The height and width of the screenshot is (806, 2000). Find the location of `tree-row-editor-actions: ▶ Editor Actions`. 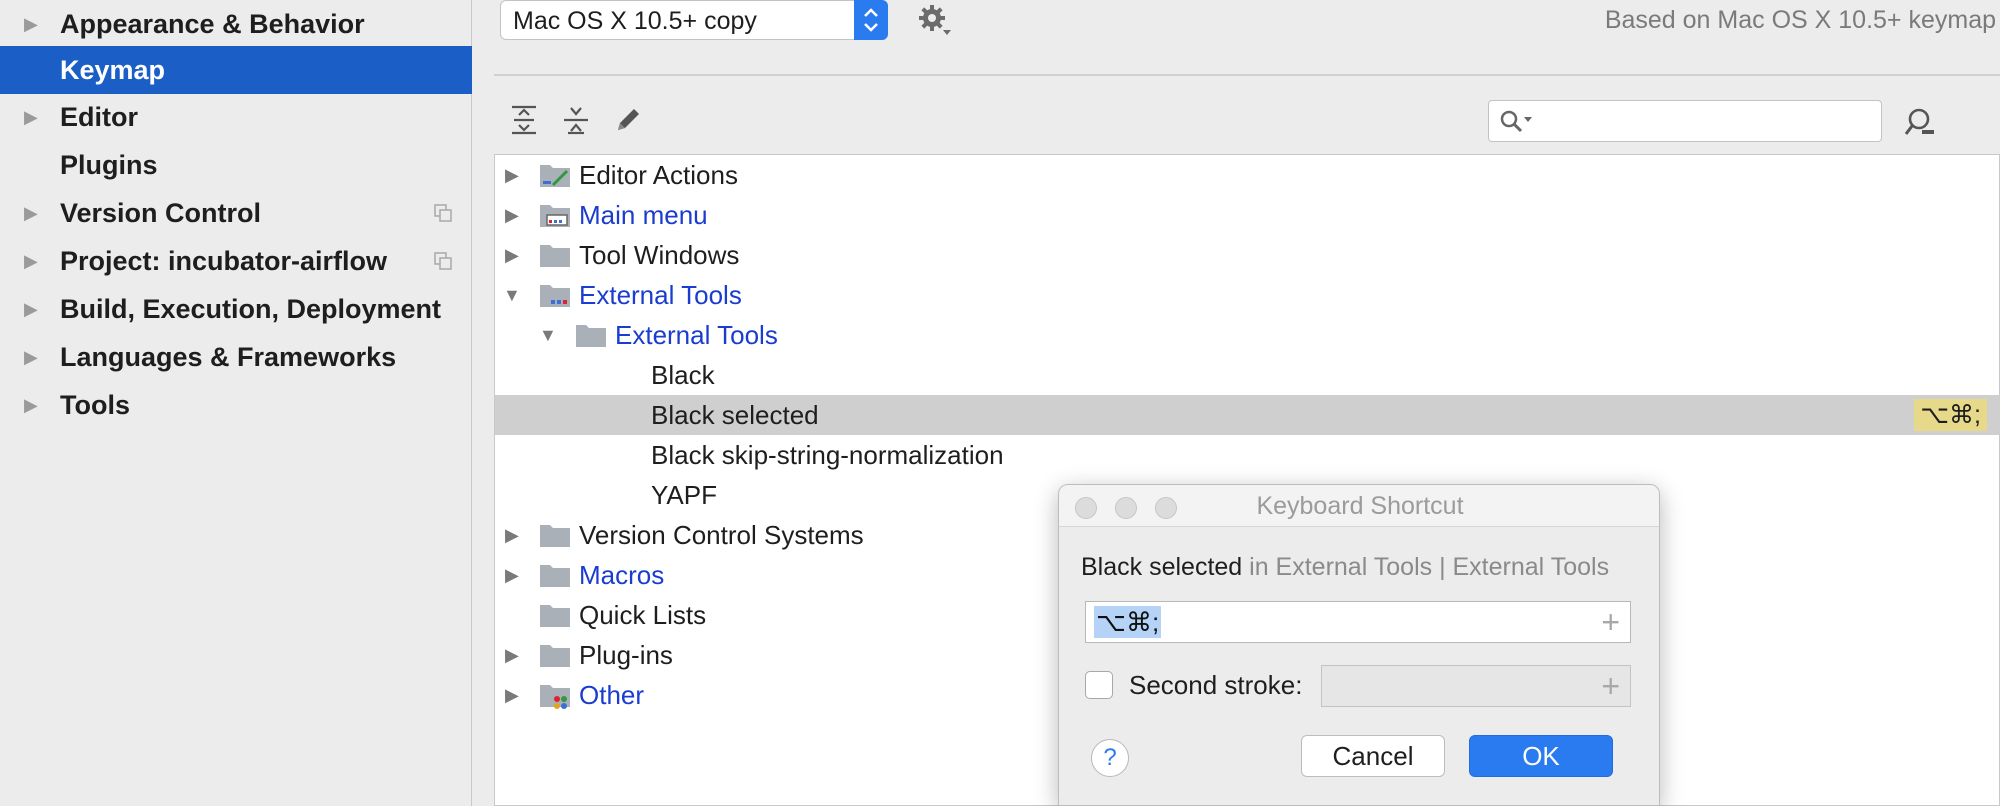

tree-row-editor-actions: ▶ Editor Actions is located at coordinates (1247, 175).